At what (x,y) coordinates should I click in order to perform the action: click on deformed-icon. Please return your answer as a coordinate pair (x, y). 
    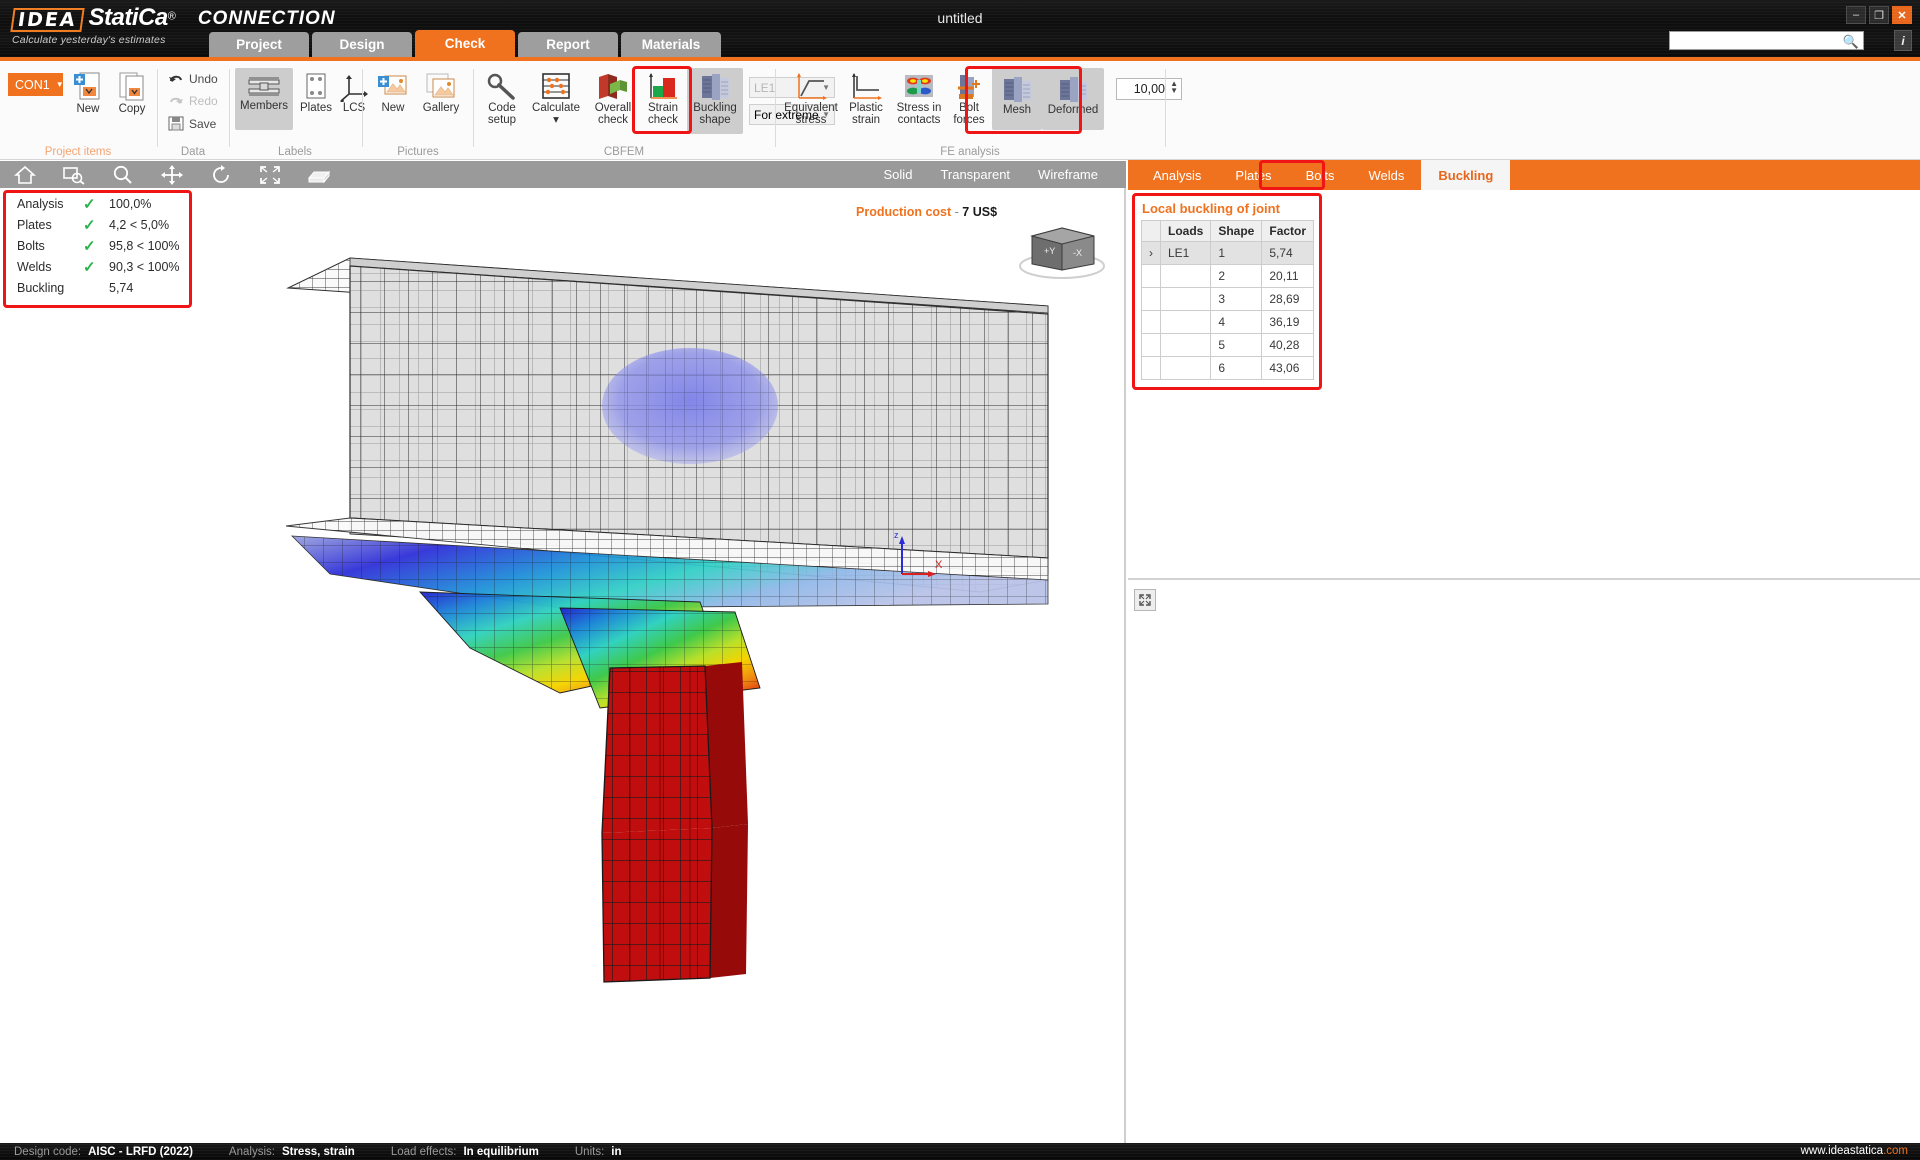
    Looking at the image, I should click on (1073, 89).